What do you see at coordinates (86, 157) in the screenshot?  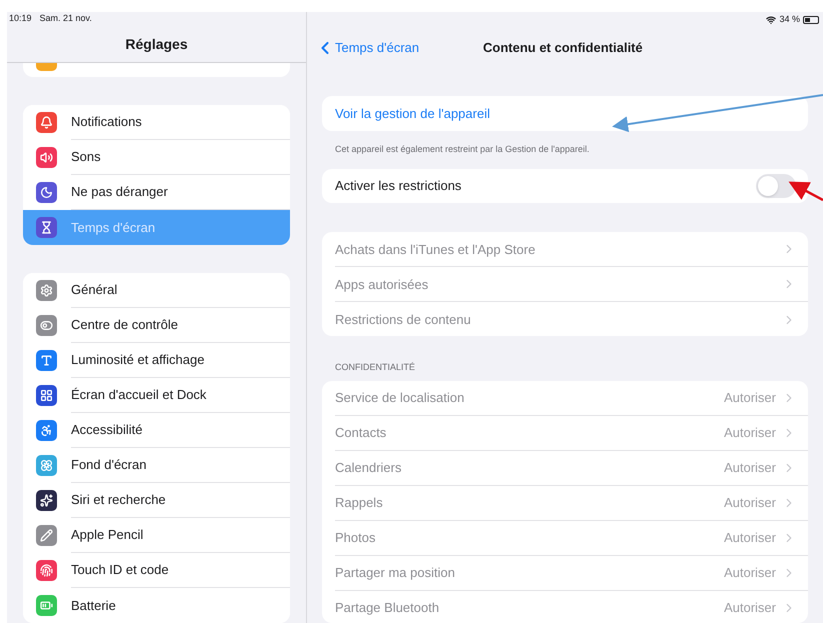 I see `sidebar-label: Sons` at bounding box center [86, 157].